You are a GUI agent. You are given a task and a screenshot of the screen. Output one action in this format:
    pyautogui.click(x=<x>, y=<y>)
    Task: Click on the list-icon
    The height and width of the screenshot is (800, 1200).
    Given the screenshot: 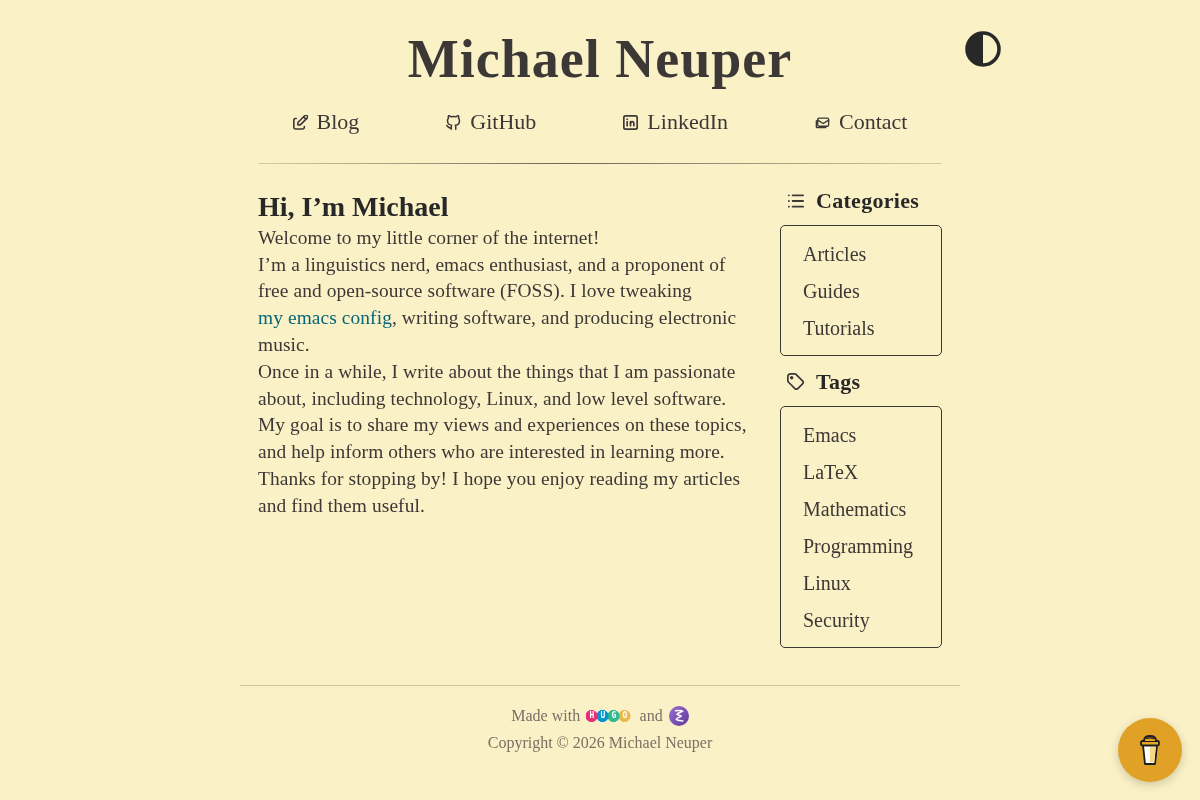 What is the action you would take?
    pyautogui.click(x=795, y=200)
    